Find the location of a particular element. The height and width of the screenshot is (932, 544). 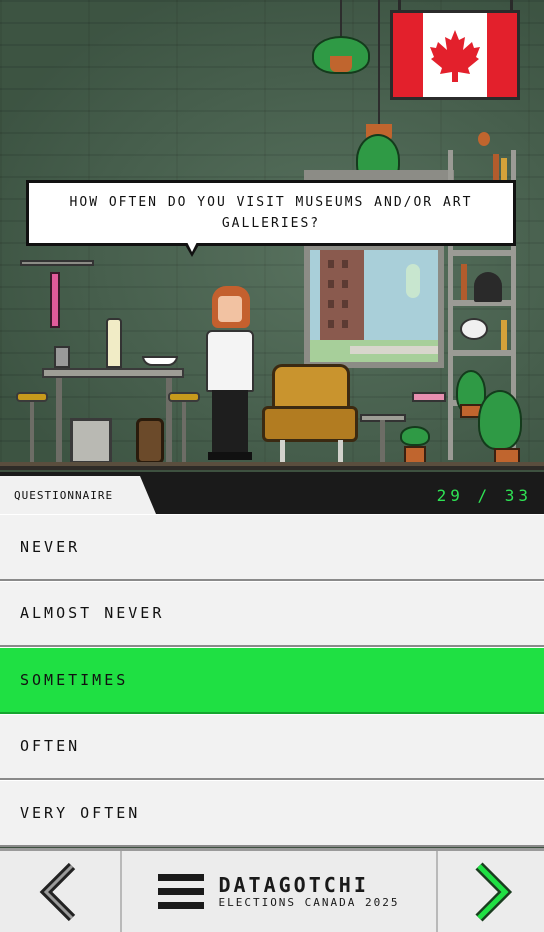

wall-rack is located at coordinates (57, 263).